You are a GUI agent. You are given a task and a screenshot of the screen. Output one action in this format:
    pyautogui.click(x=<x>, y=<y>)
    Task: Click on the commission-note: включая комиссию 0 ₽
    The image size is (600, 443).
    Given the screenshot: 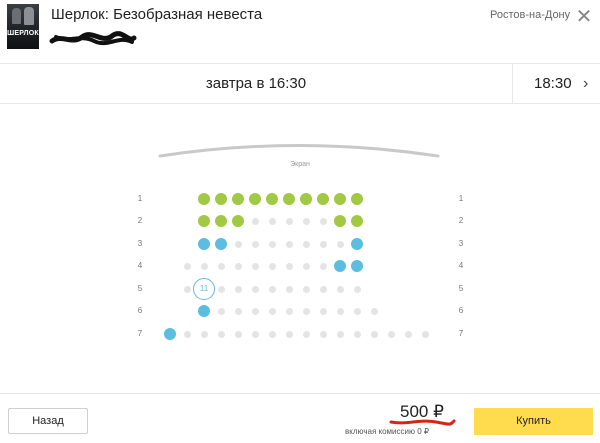 What is the action you would take?
    pyautogui.click(x=387, y=431)
    